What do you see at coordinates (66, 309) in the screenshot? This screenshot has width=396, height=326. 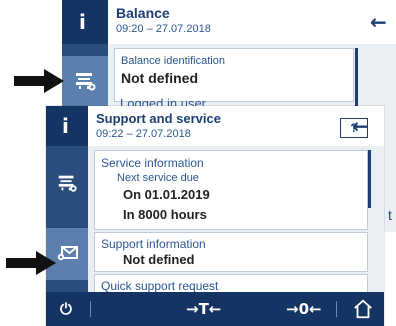 I see `power-button: ⏻` at bounding box center [66, 309].